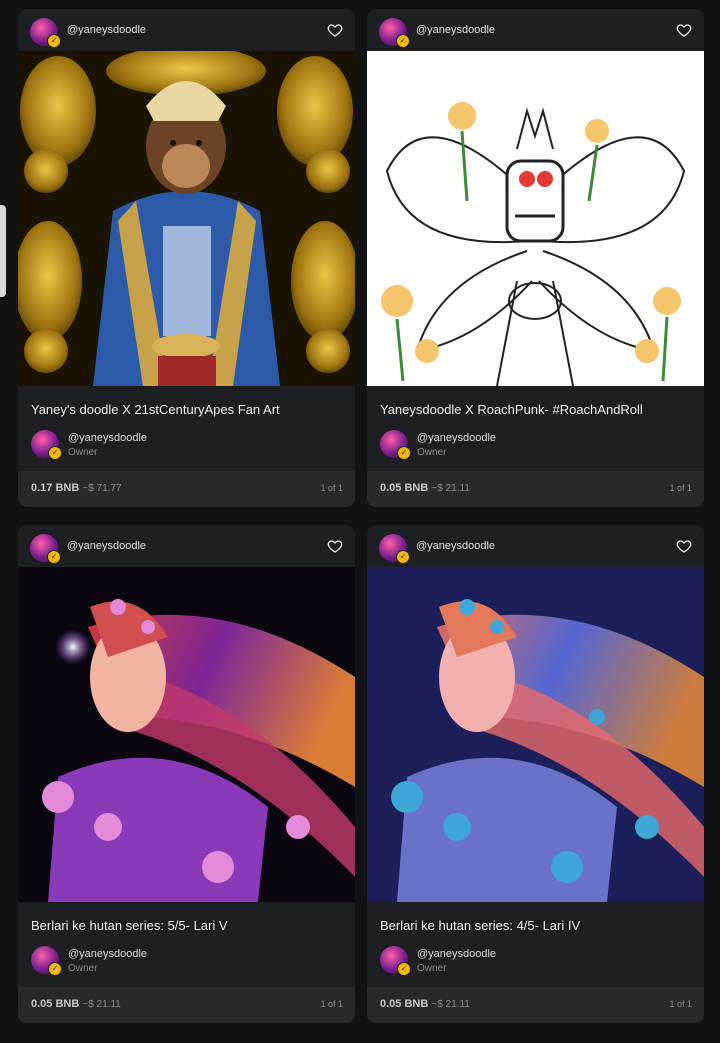  I want to click on price-value: 0.17 BNB ~$ 71.77, so click(76, 488).